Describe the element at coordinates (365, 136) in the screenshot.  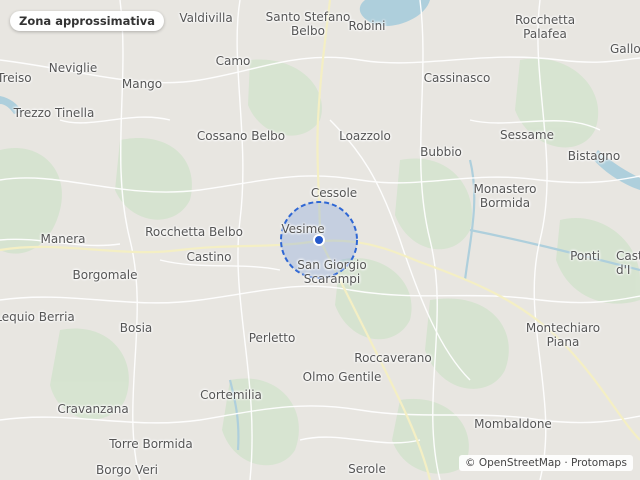
I see `place-label-loazzolo: Loazzolo` at that location.